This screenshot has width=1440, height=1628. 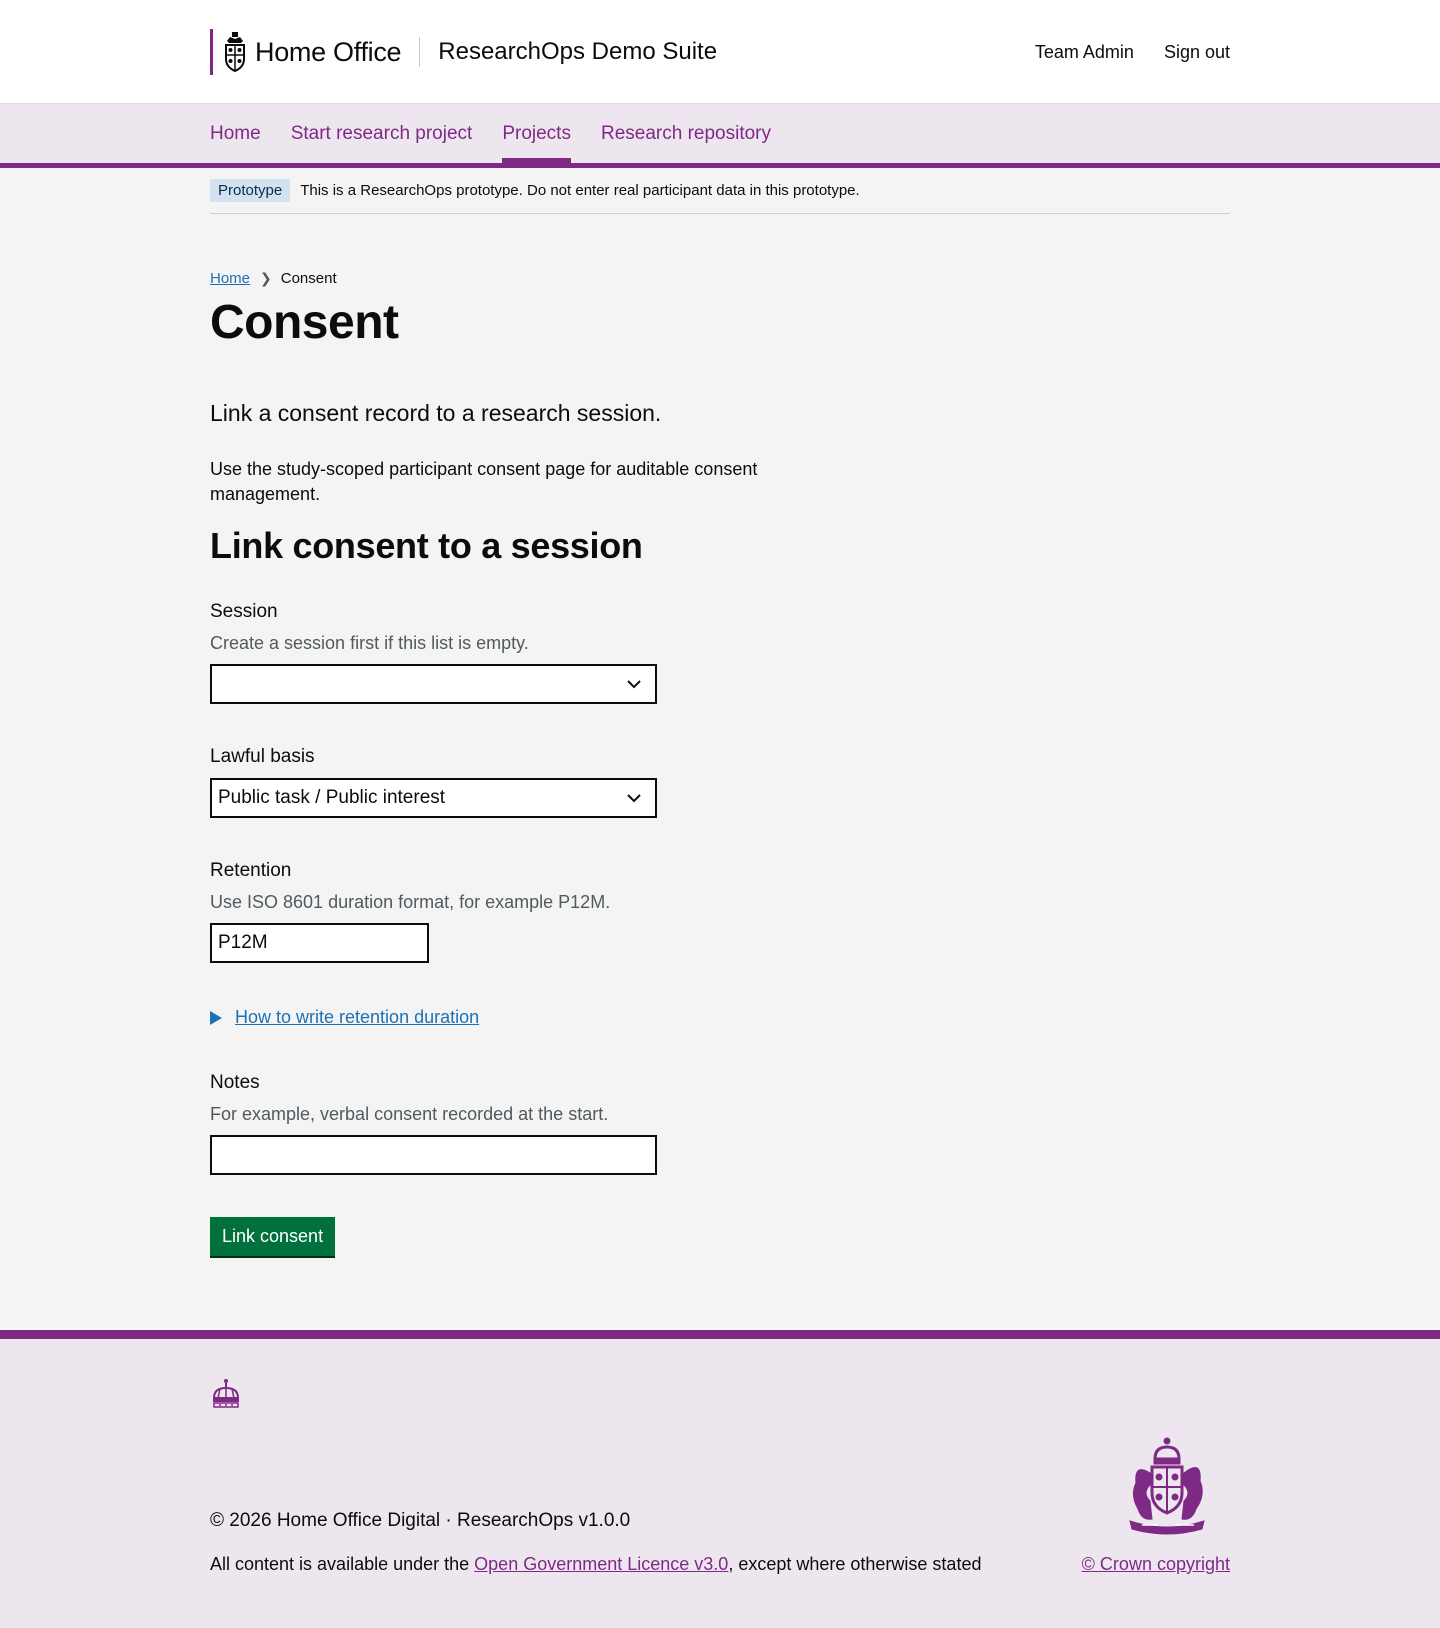 I want to click on brand: Home Office ResearchOps Demo Suite, so click(x=463, y=52).